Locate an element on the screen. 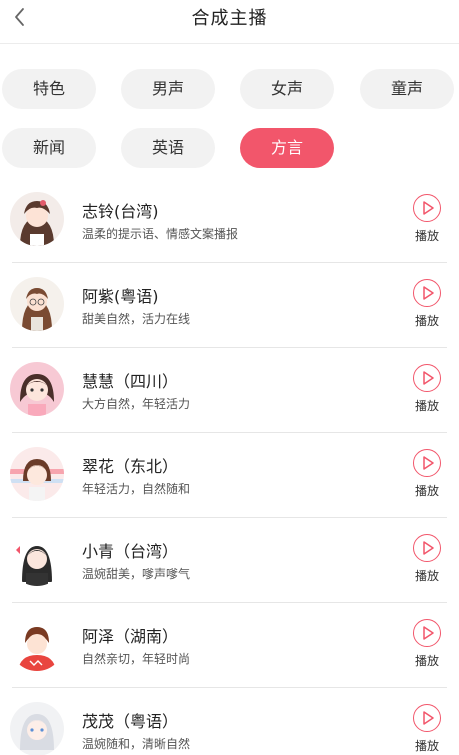 The width and height of the screenshot is (459, 755). anchor-row: 阿紫(粤语) 甜美自然，活力在线 播放 is located at coordinates (229, 305).